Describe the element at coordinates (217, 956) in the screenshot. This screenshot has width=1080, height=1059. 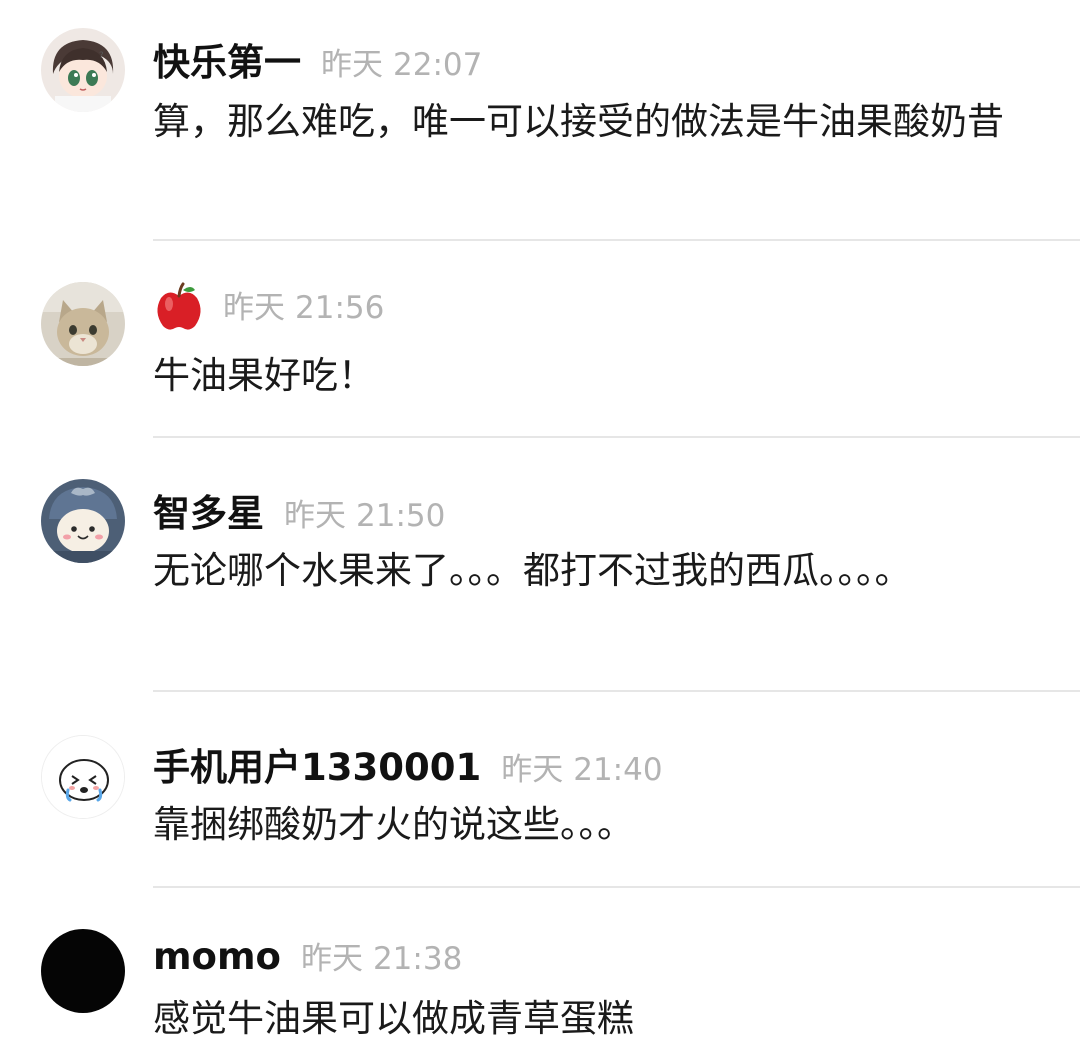
I see `username: momo` at that location.